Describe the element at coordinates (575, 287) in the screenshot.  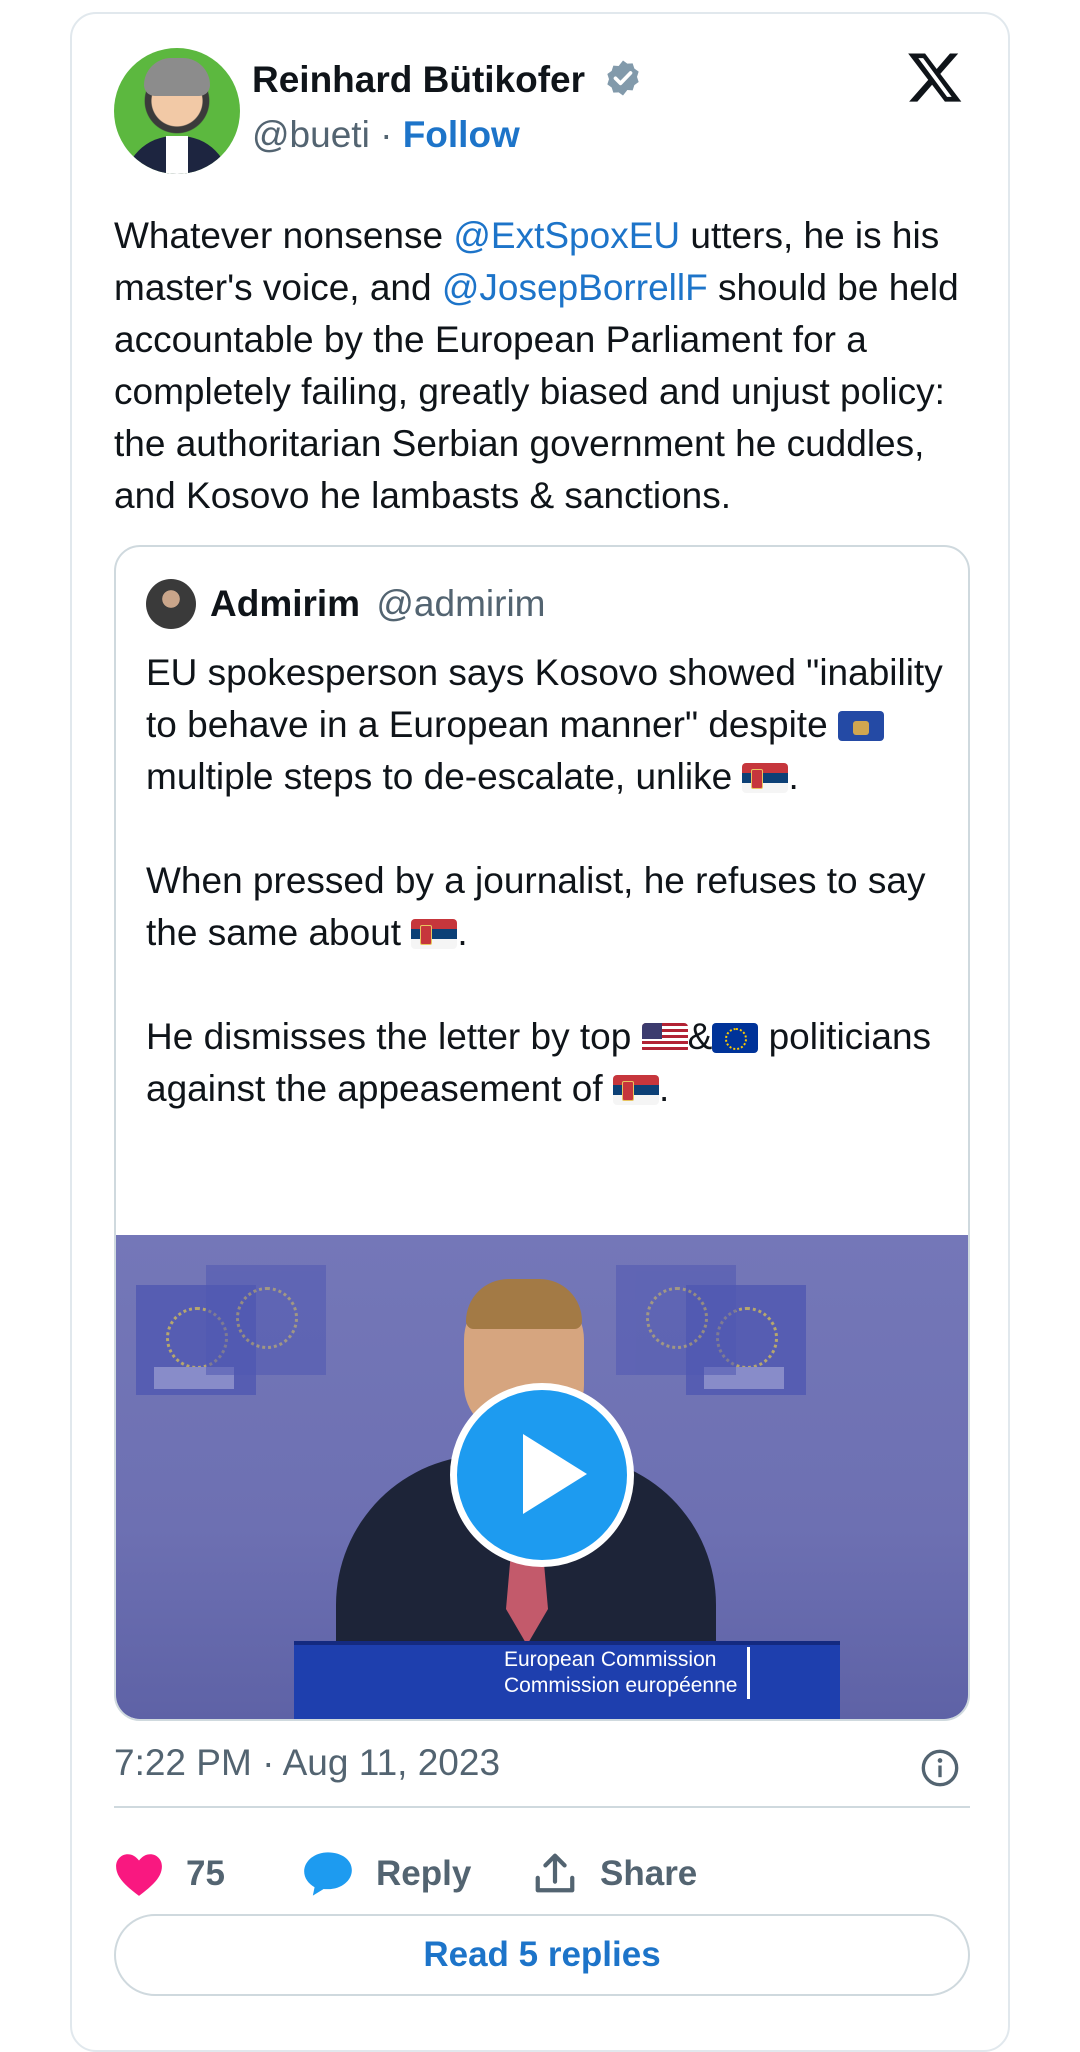
I see `mention-link: @JosepBorrellF` at that location.